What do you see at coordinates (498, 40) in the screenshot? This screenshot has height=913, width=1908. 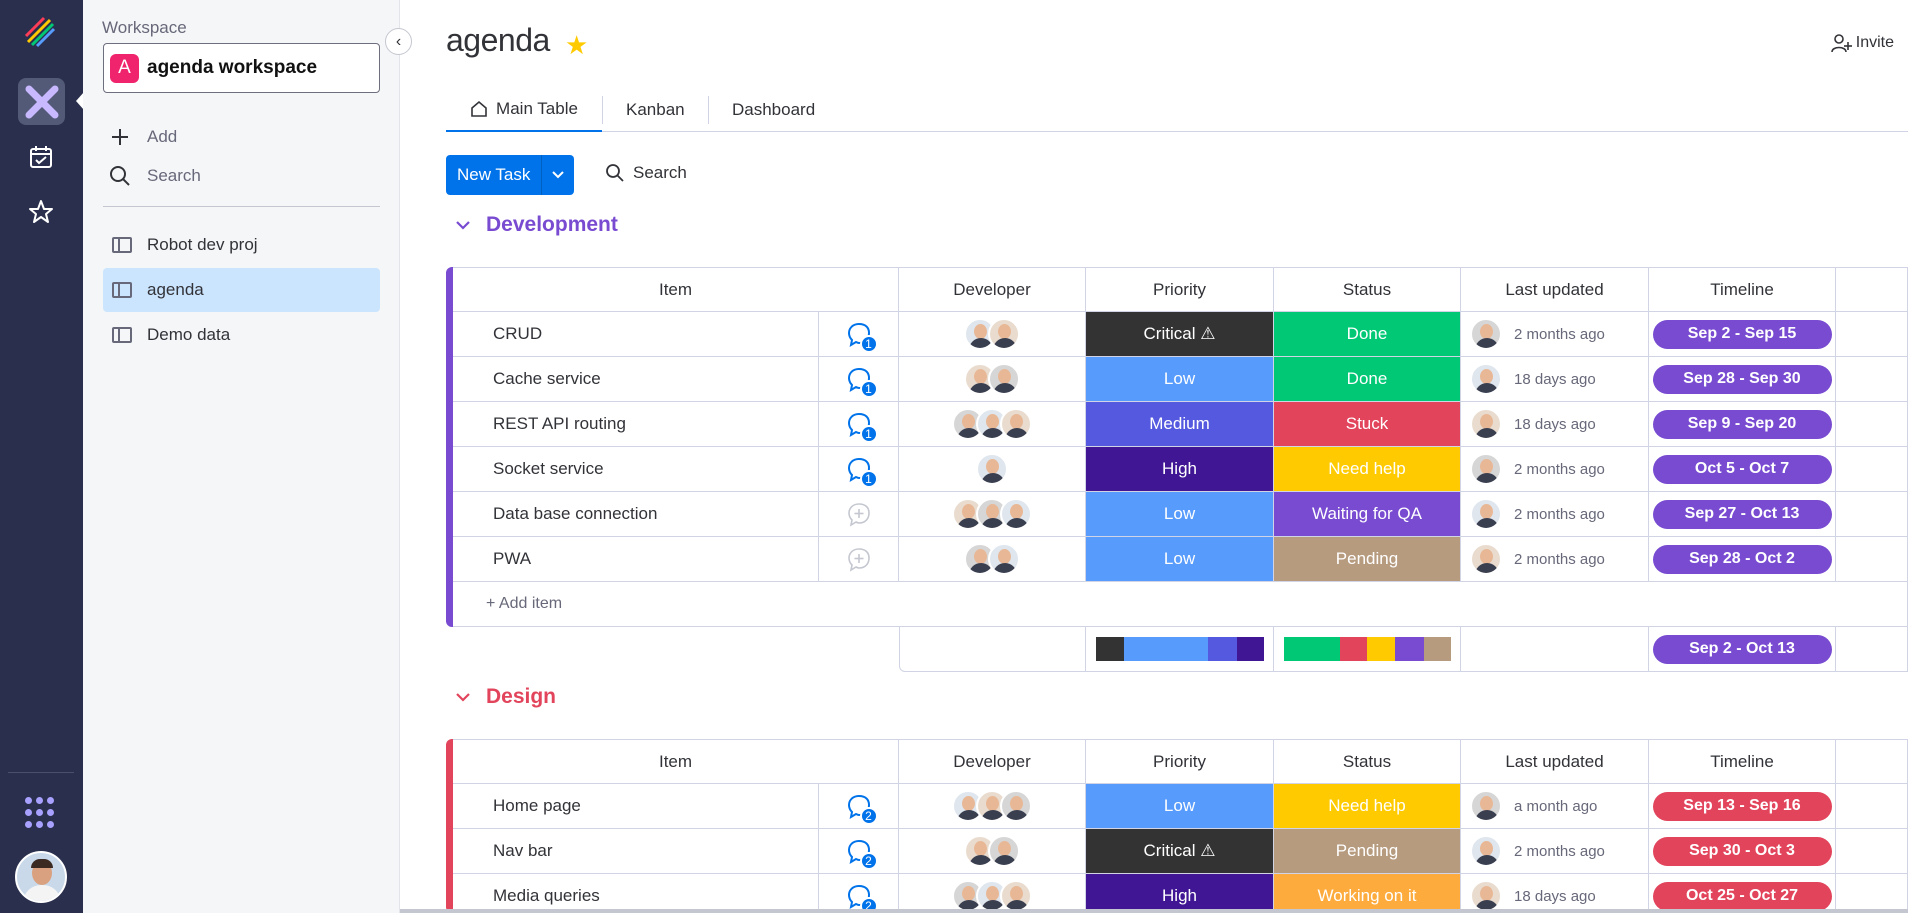 I see `board-title: agenda` at bounding box center [498, 40].